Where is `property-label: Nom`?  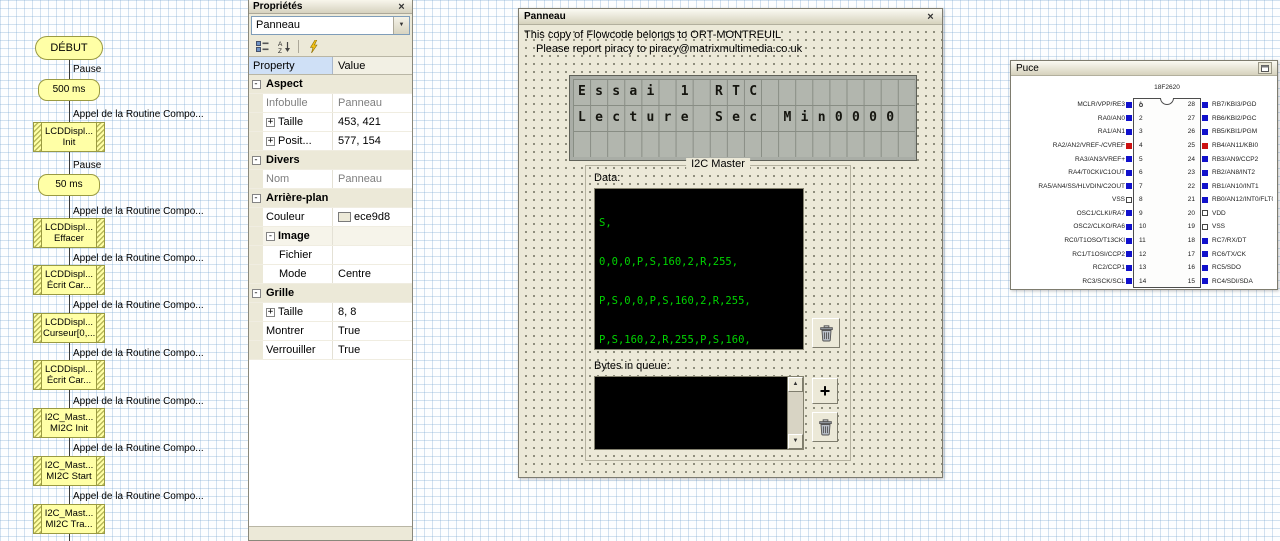
property-label: Nom is located at coordinates (298, 179).